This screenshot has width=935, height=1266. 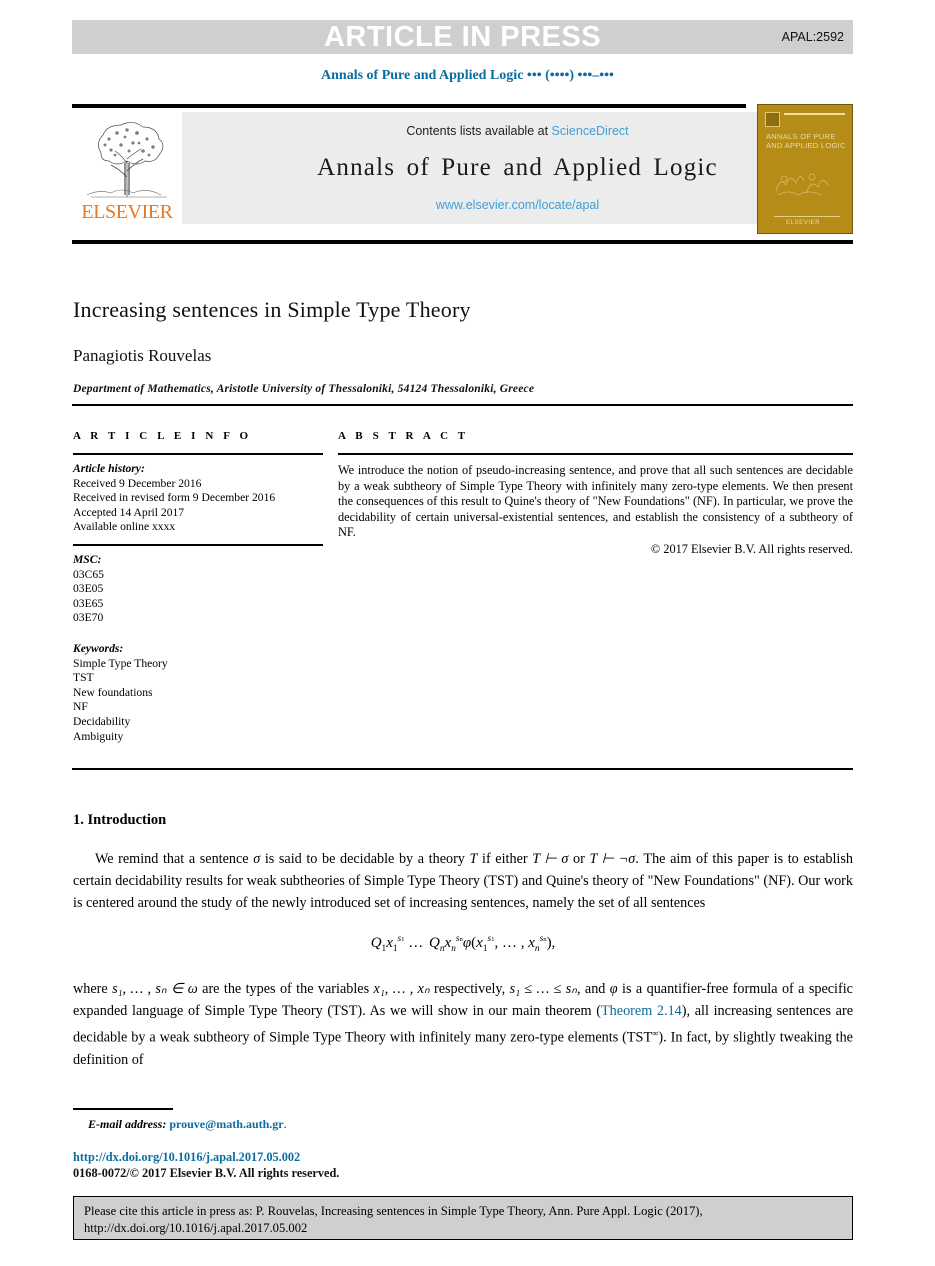 I want to click on cover-footer-rule, so click(x=807, y=216).